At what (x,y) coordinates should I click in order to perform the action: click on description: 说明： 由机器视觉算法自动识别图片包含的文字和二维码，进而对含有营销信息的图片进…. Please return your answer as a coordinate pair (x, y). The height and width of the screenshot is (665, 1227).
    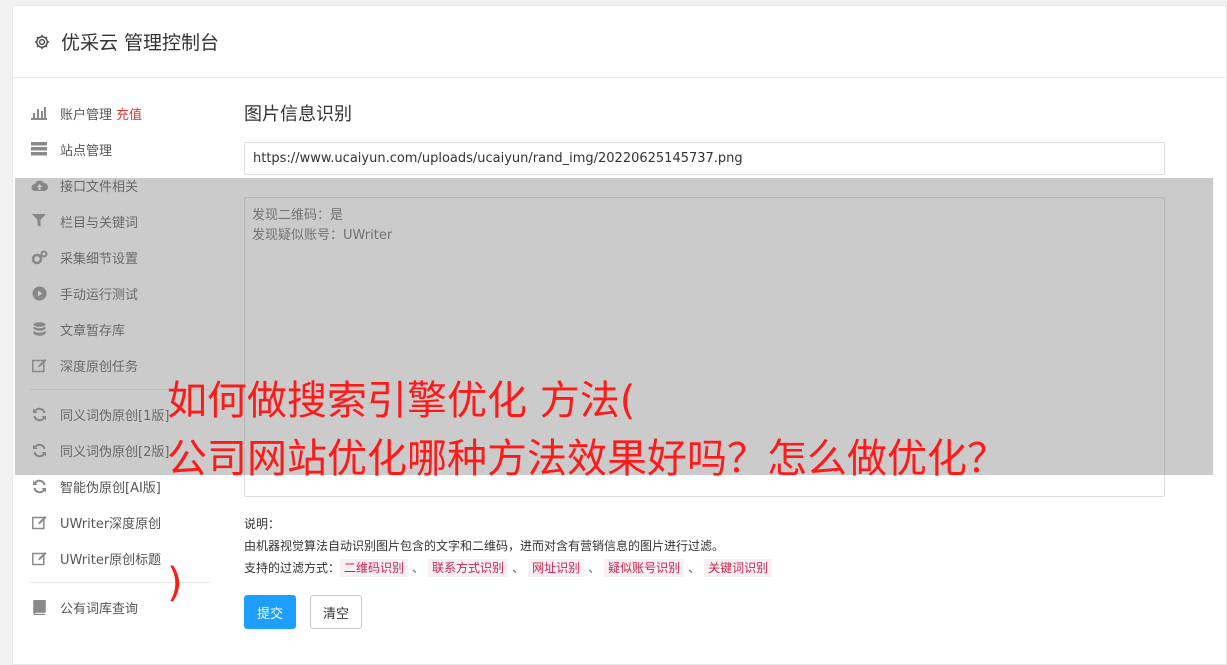
    Looking at the image, I should click on (704, 546).